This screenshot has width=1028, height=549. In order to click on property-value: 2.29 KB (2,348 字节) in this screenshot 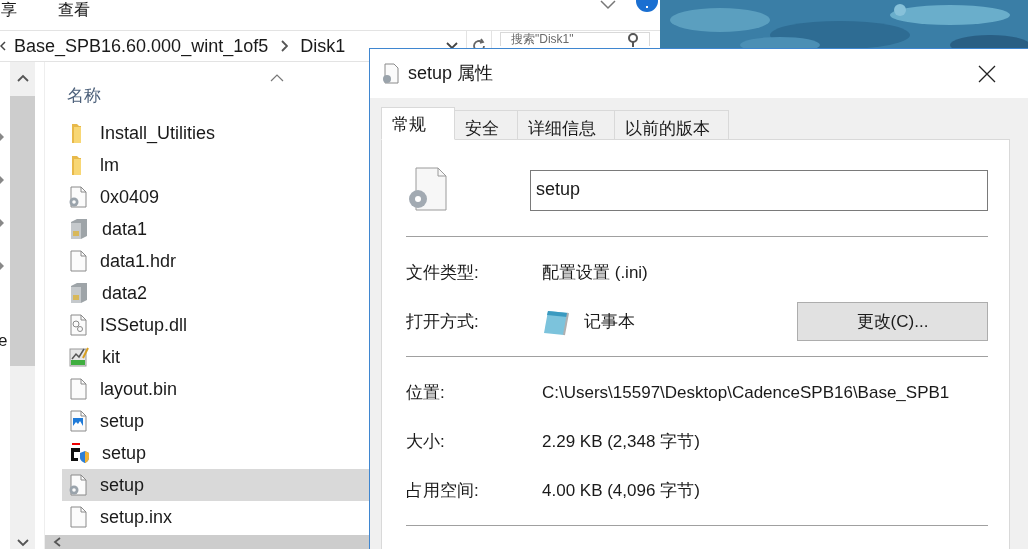, I will do `click(621, 441)`.